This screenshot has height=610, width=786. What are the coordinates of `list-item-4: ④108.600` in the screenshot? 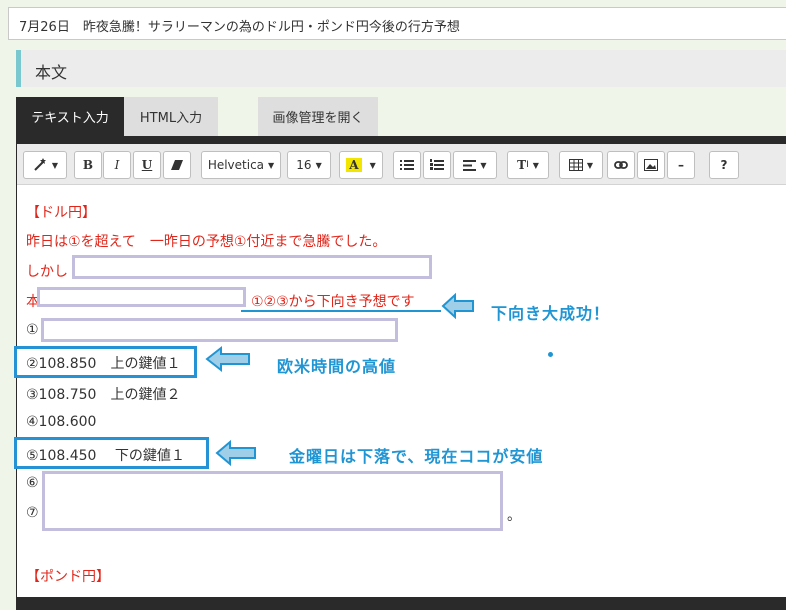 It's located at (61, 422).